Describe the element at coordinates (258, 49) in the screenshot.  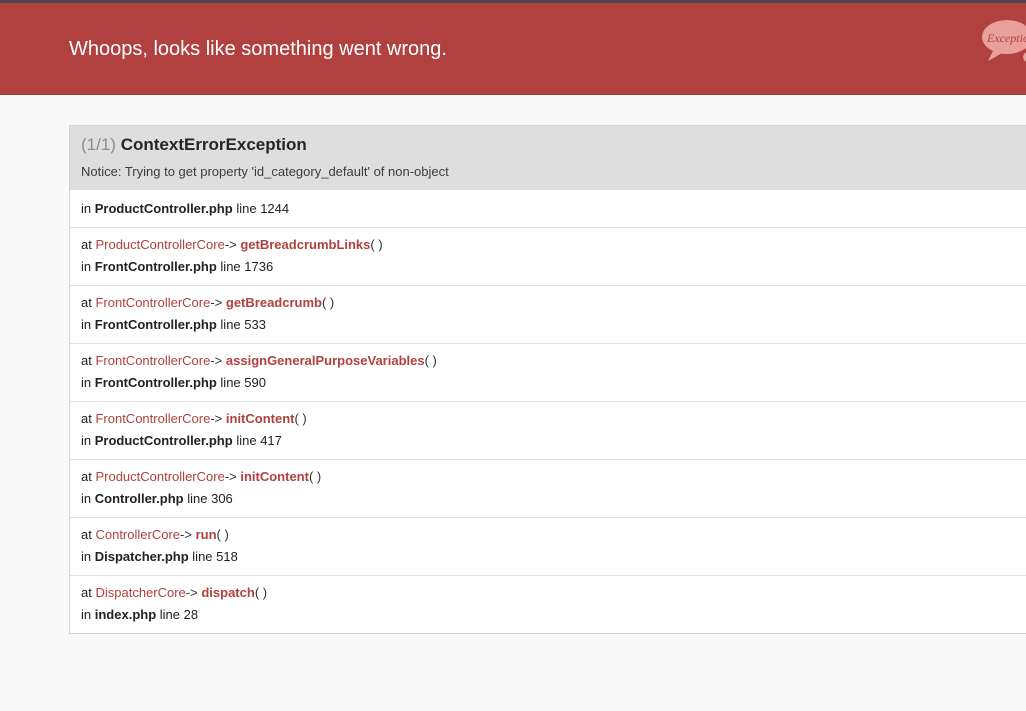
I see `page-title: Whoops, looks like something went wrong.` at that location.